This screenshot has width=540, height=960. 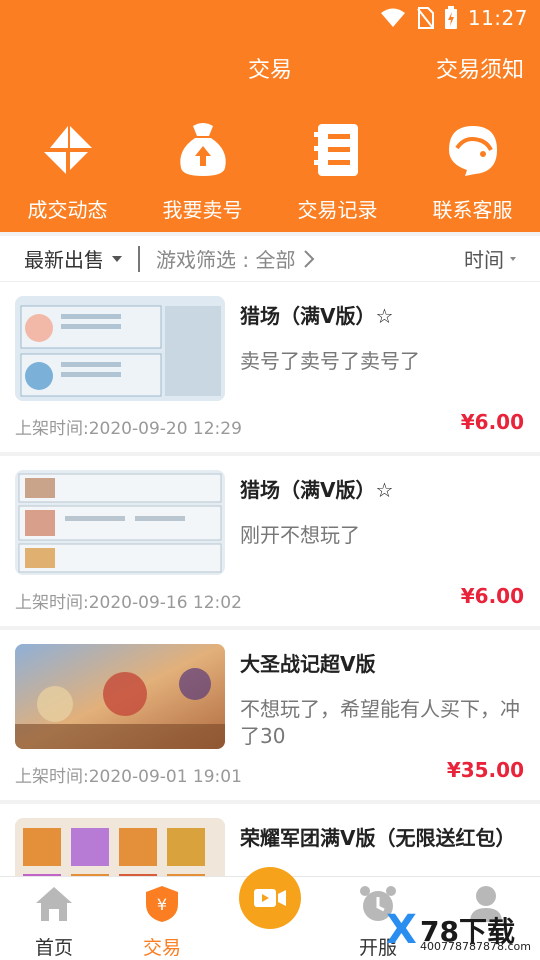 I want to click on trade-shield-icon: ¥, so click(x=162, y=904).